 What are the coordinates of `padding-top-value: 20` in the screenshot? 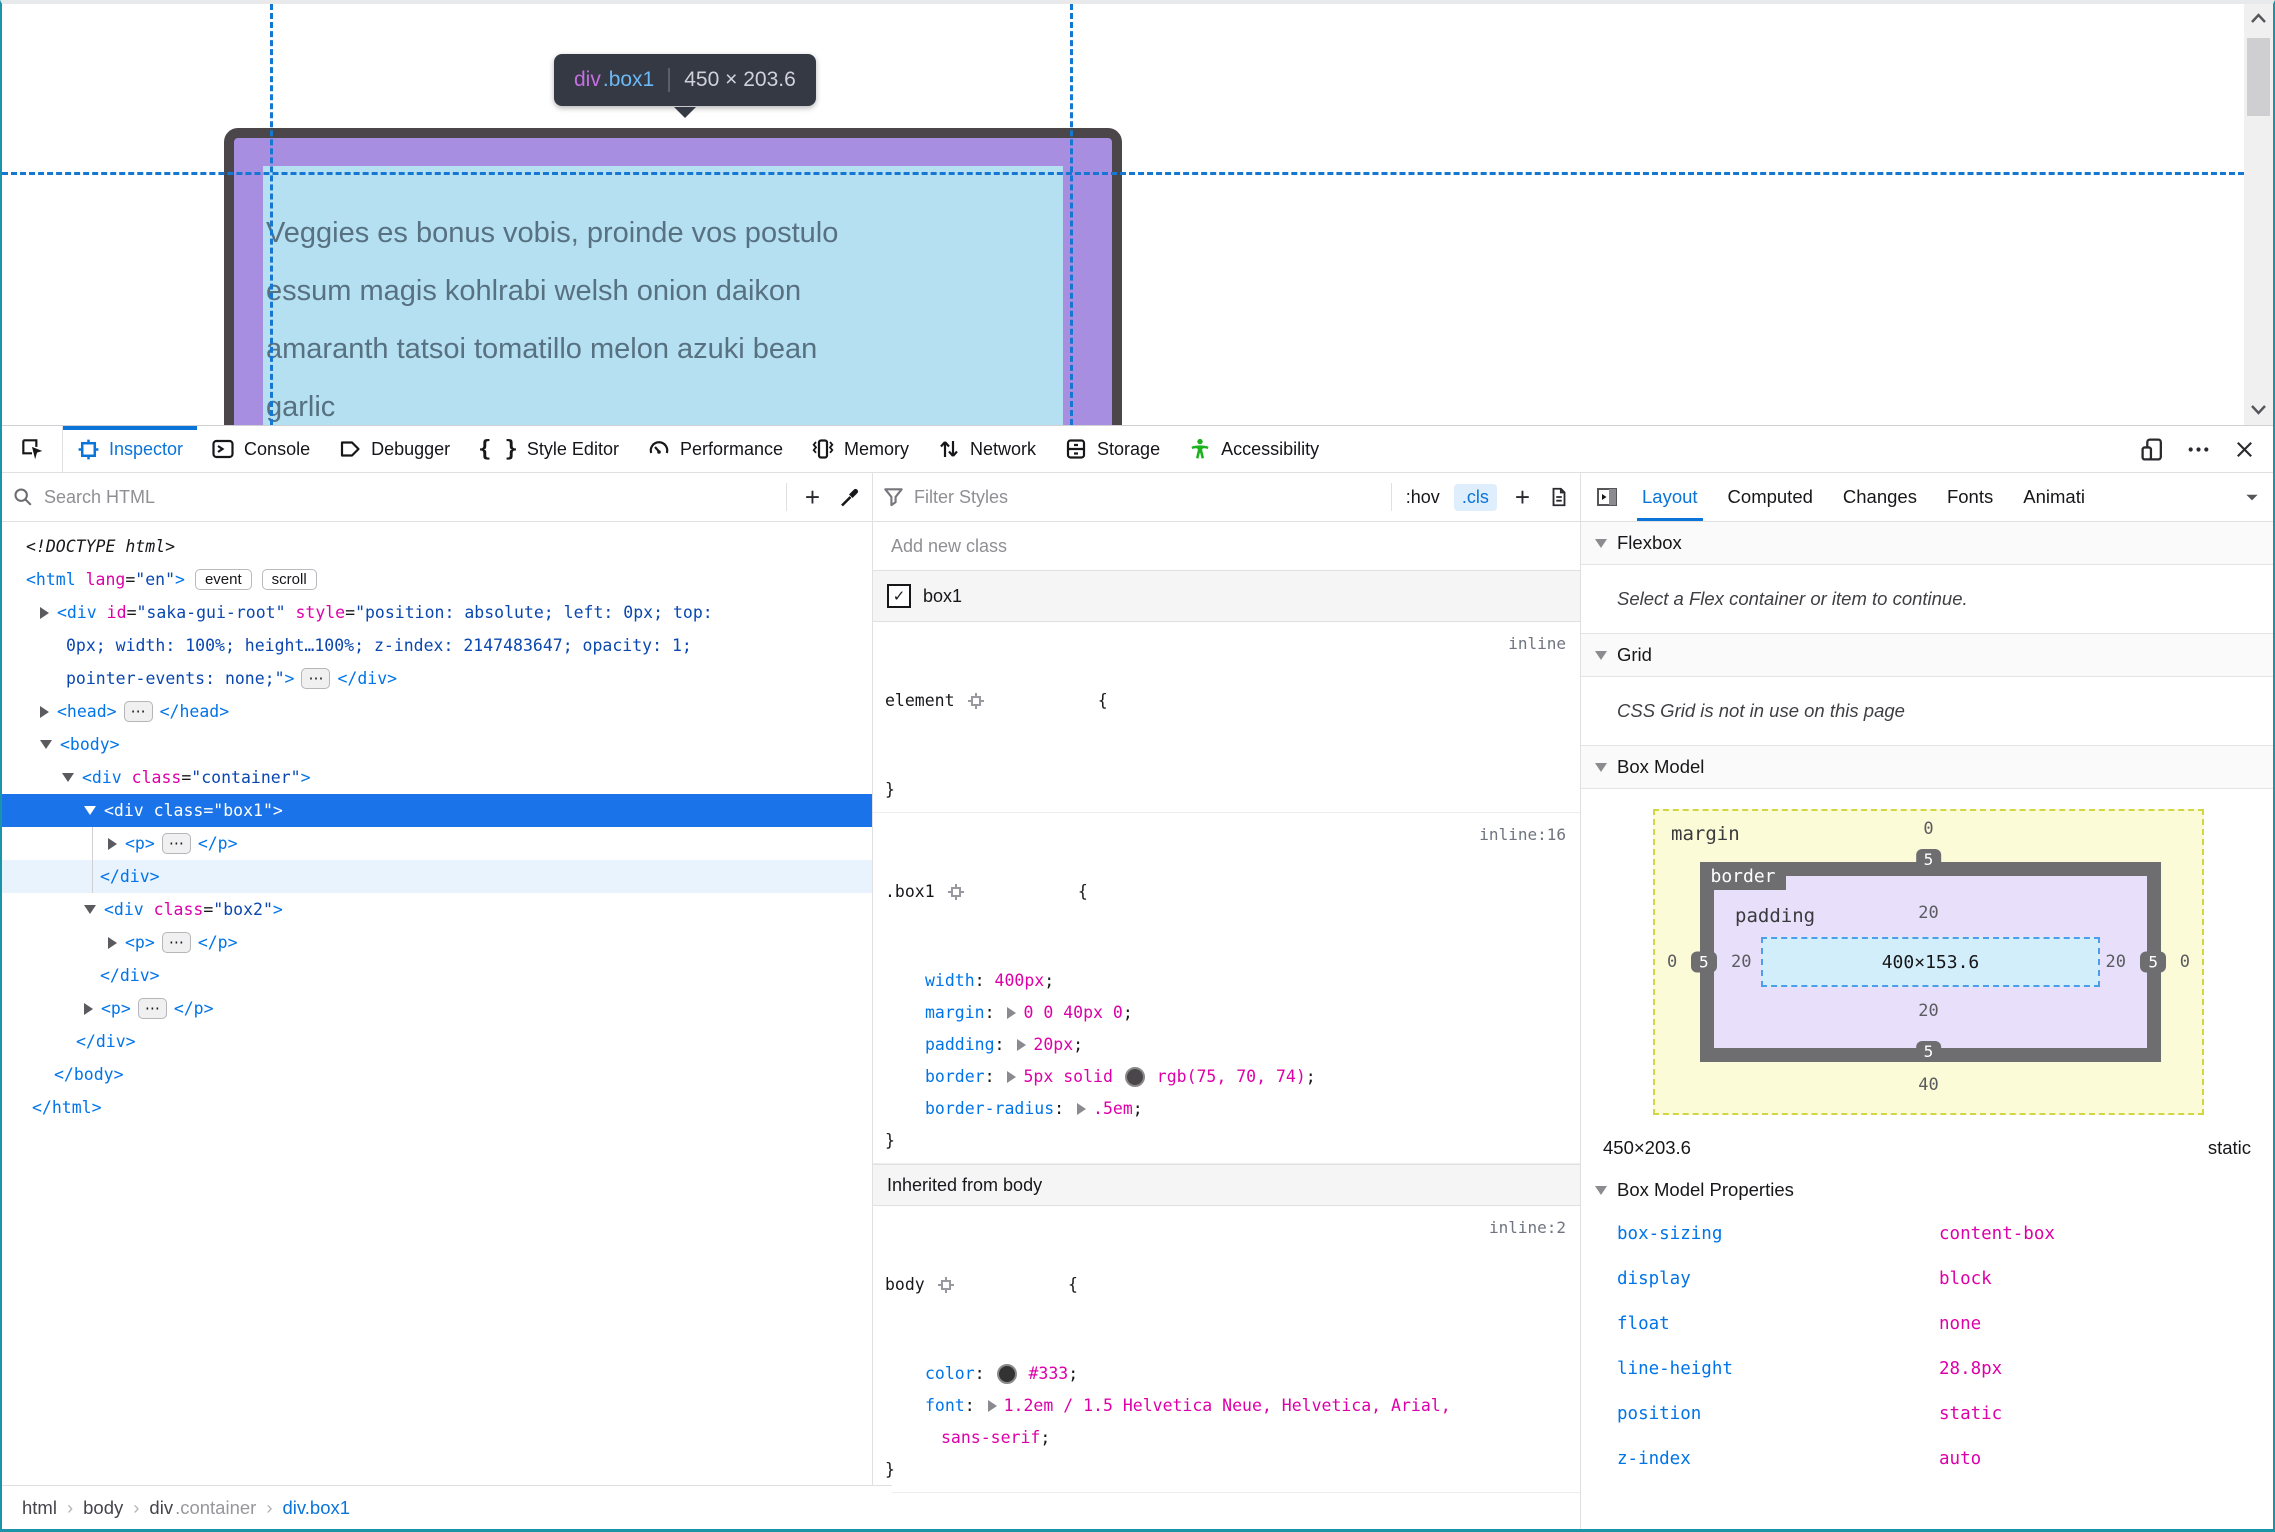 It's located at (1928, 913).